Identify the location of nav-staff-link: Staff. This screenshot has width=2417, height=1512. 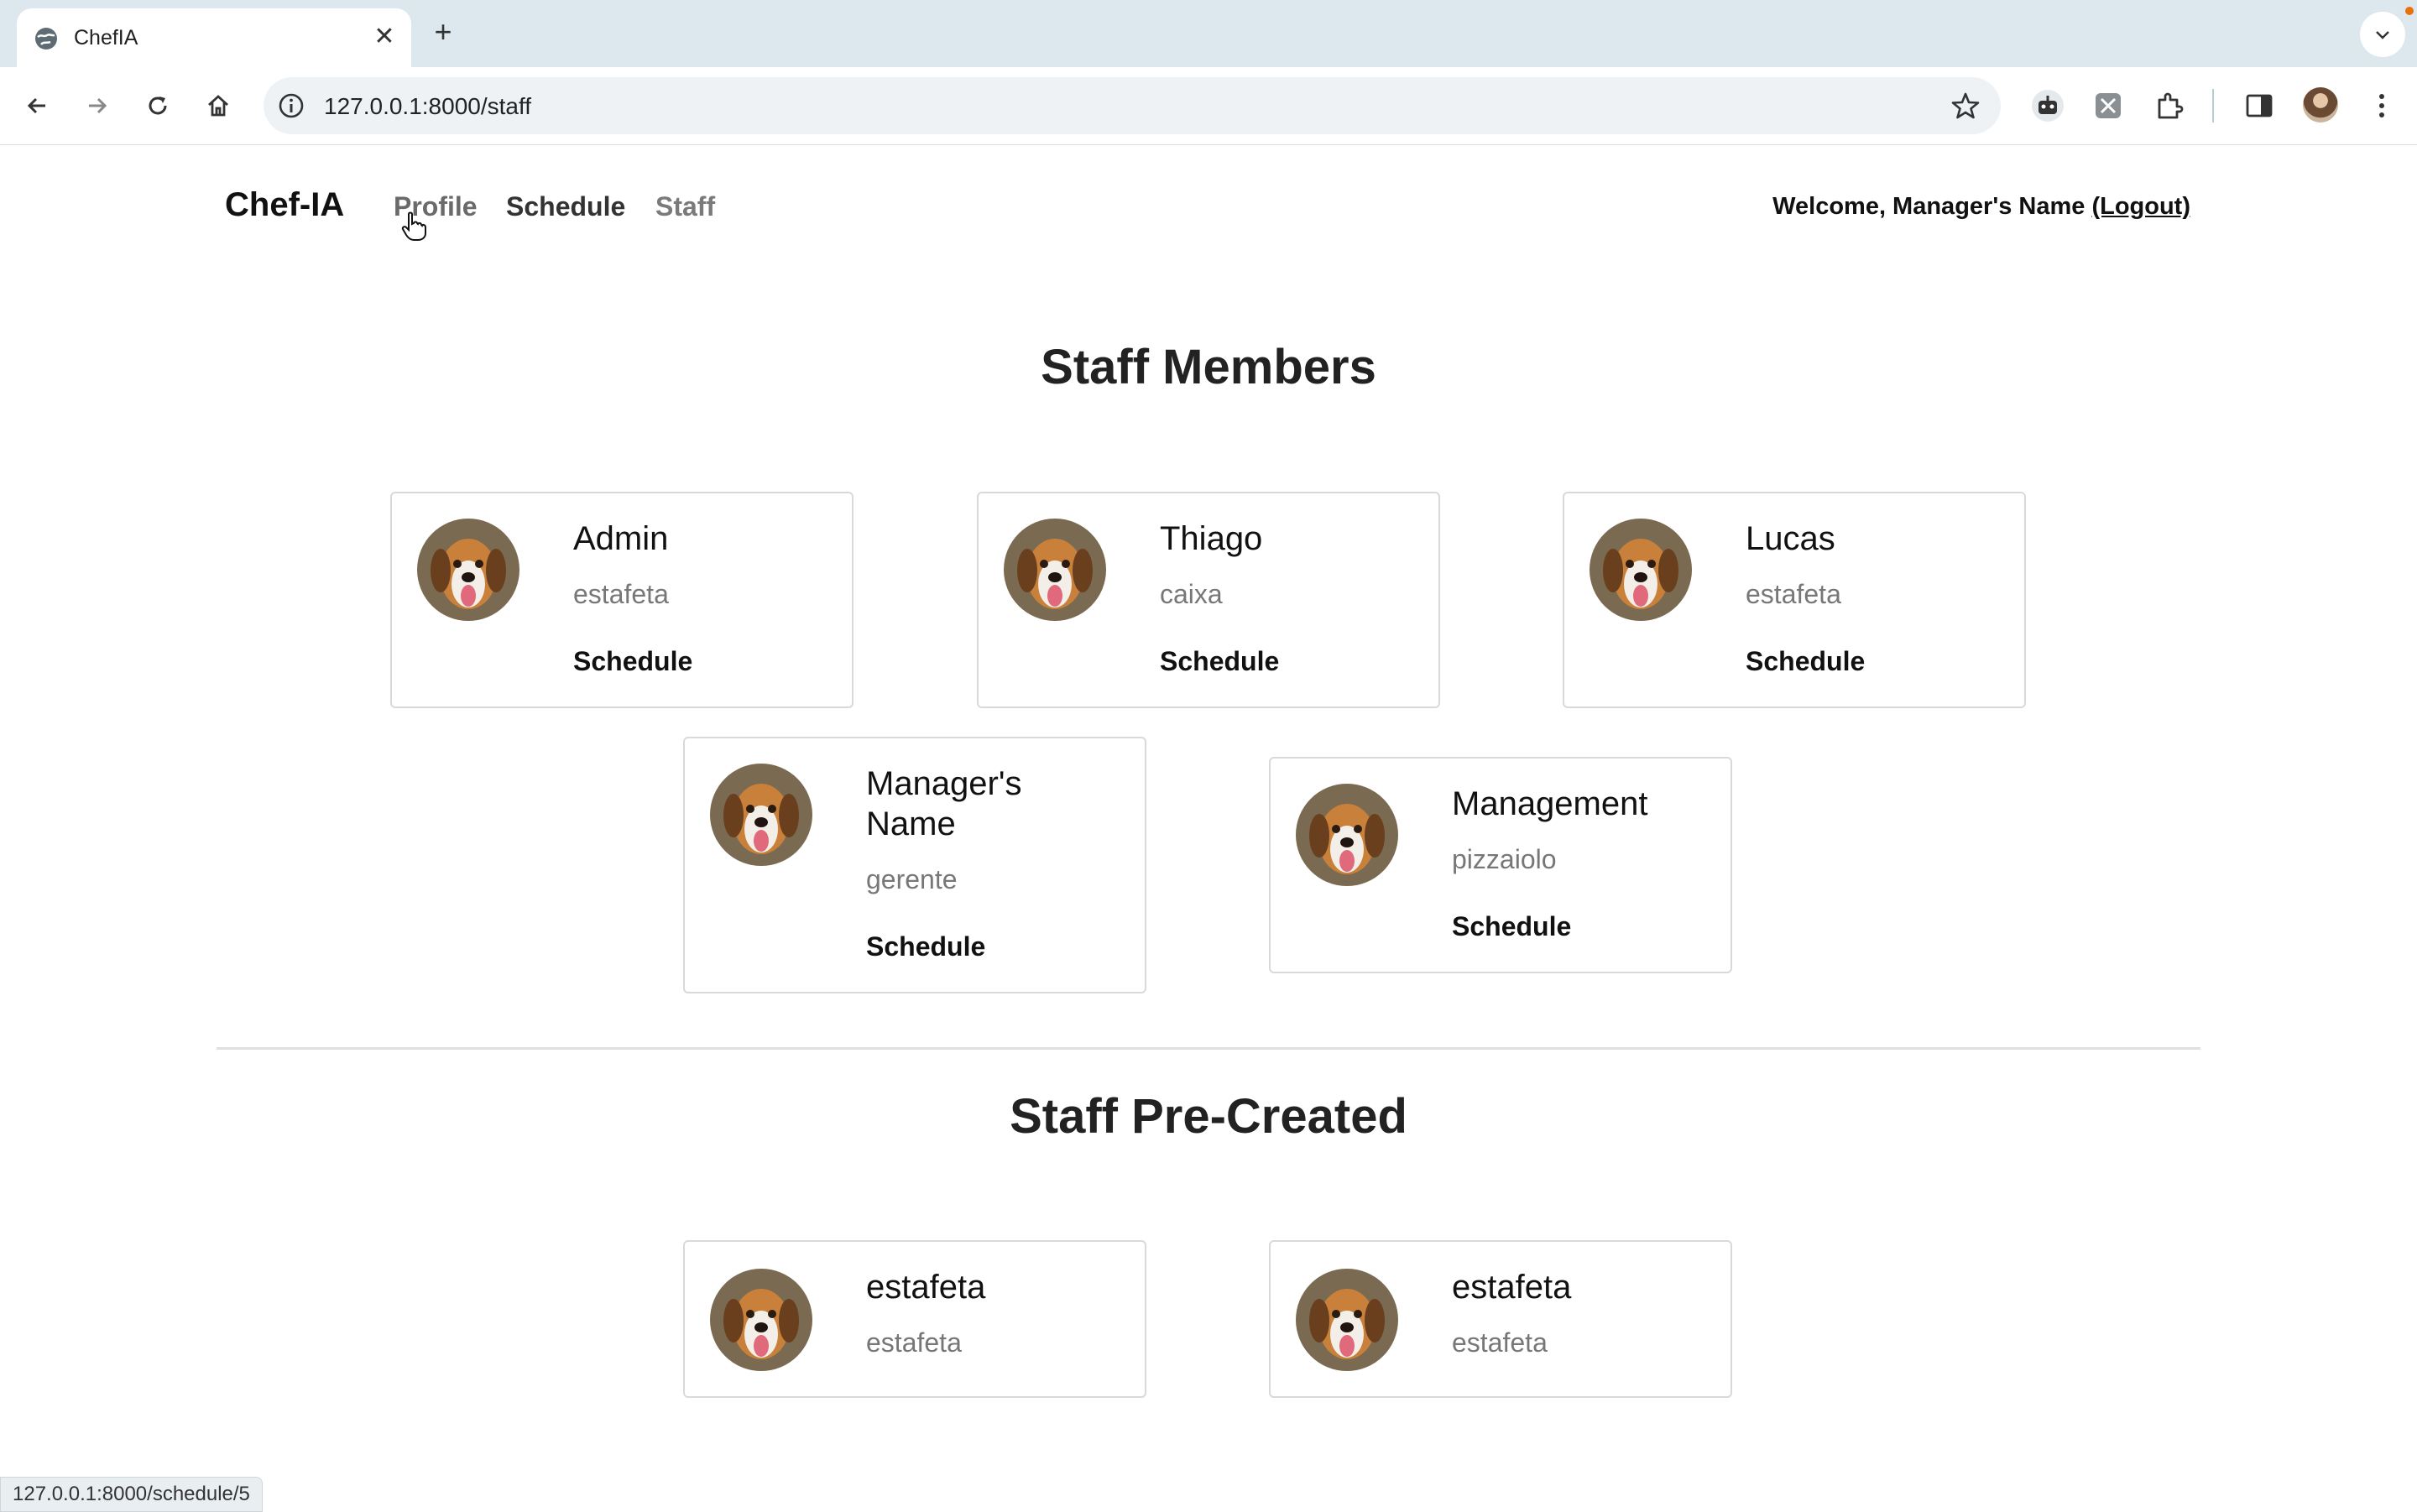
(685, 207).